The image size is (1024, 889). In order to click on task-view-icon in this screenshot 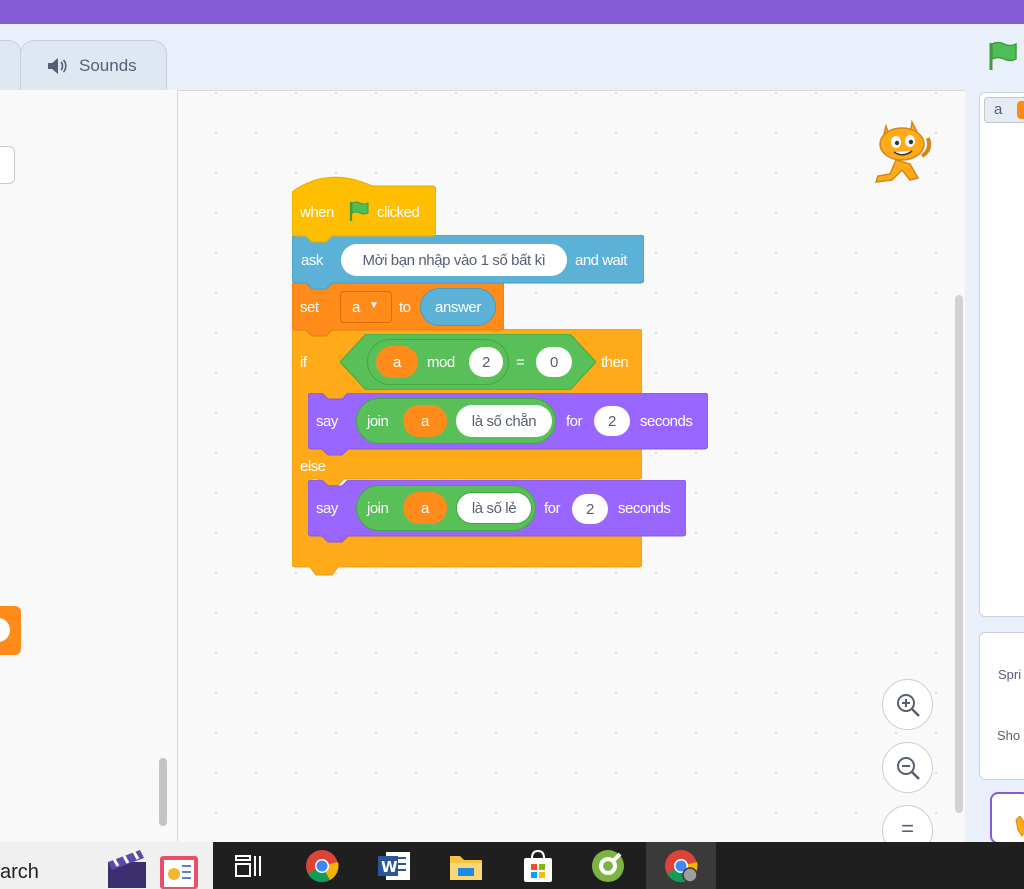, I will do `click(248, 866)`.